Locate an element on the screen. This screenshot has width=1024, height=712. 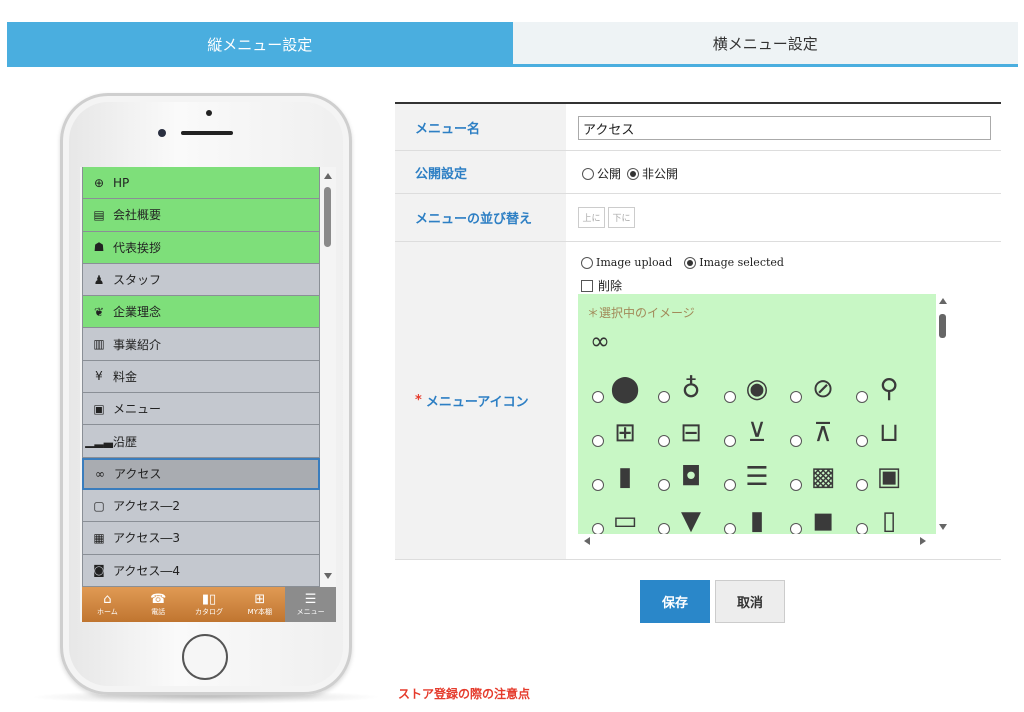
icon-option: ⊘ is located at coordinates (823, 389).